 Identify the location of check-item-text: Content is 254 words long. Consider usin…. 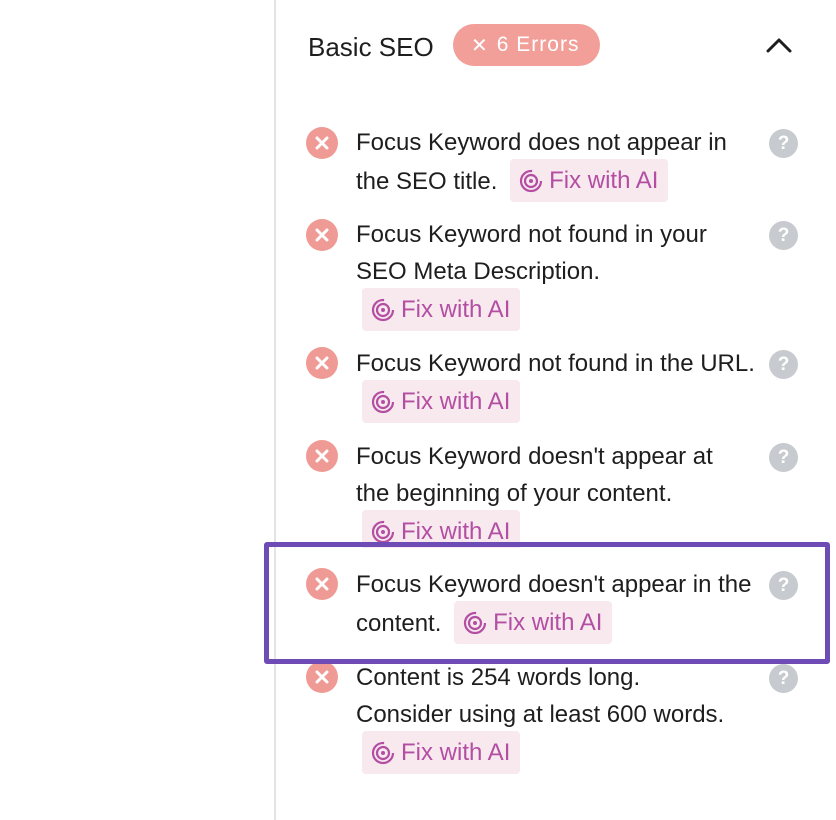
(546, 717).